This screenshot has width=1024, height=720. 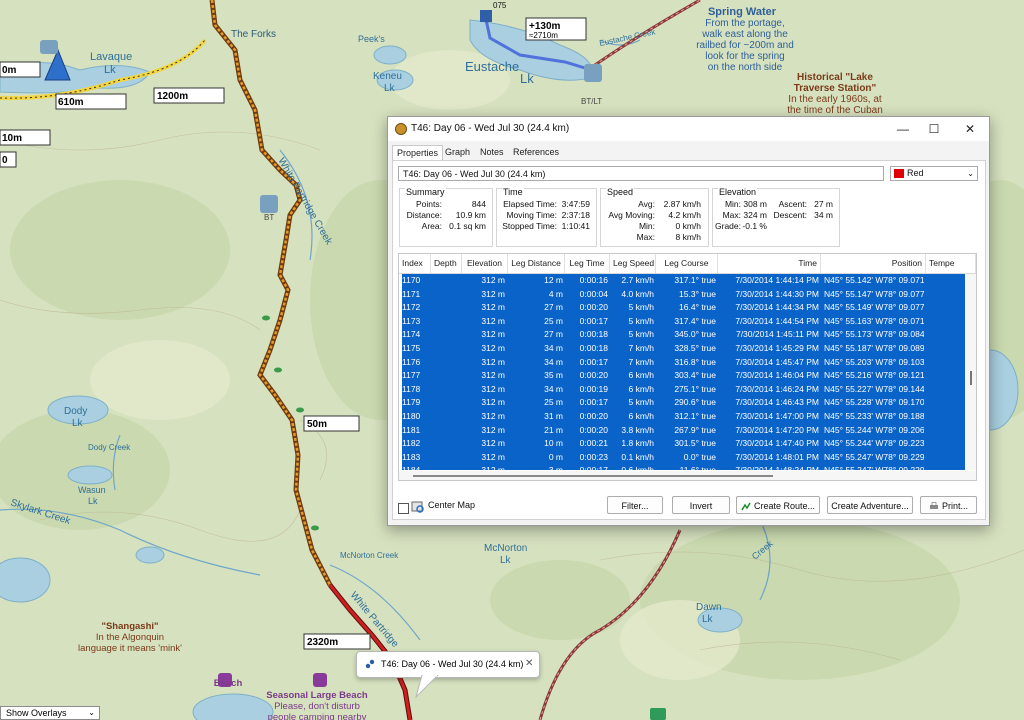 What do you see at coordinates (415, 263) in the screenshot?
I see `column-header-index: Index` at bounding box center [415, 263].